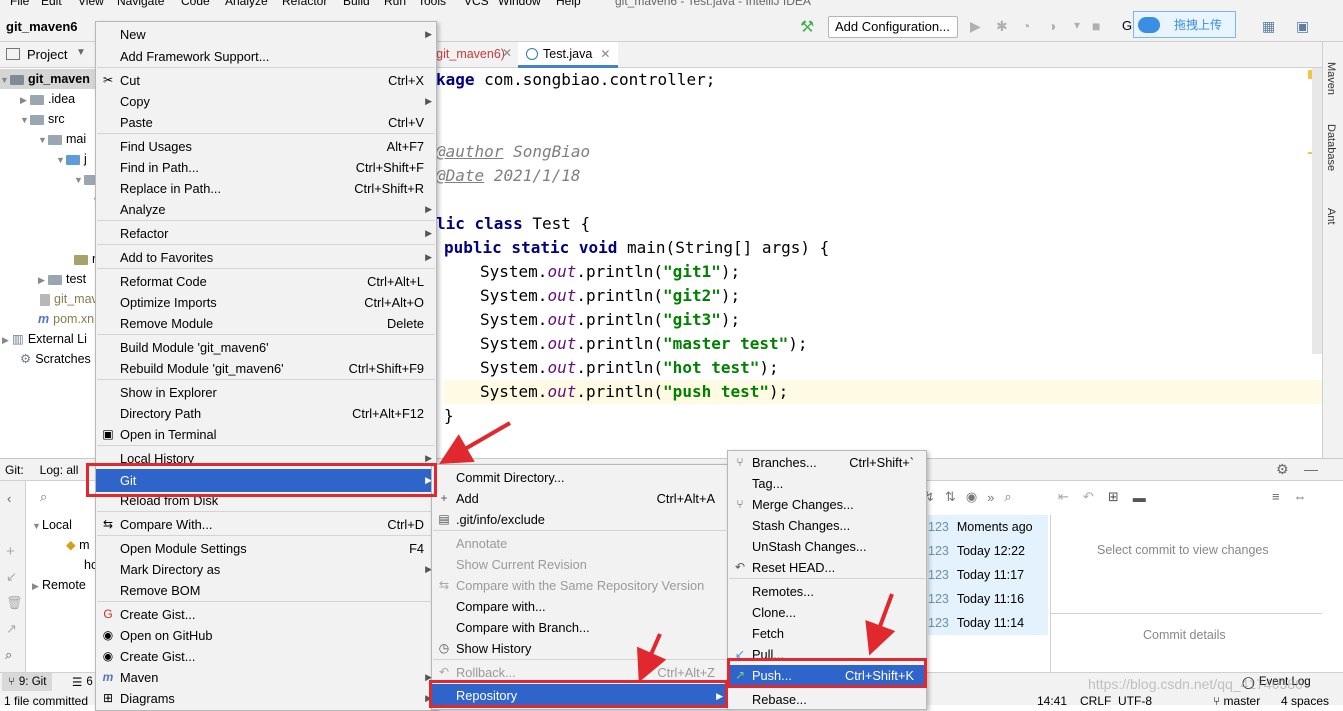 Image resolution: width=1343 pixels, height=711 pixels. What do you see at coordinates (195, 4) in the screenshot?
I see `menu-code: Code` at bounding box center [195, 4].